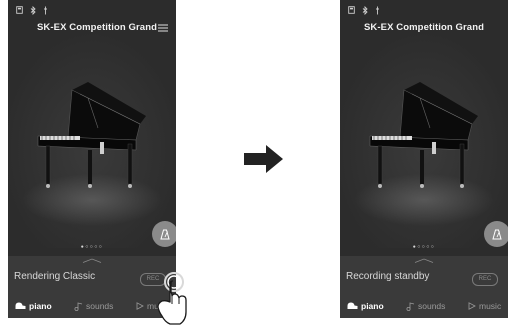 The height and width of the screenshot is (326, 520). I want to click on recorder-status-text: Recording standby, so click(388, 276).